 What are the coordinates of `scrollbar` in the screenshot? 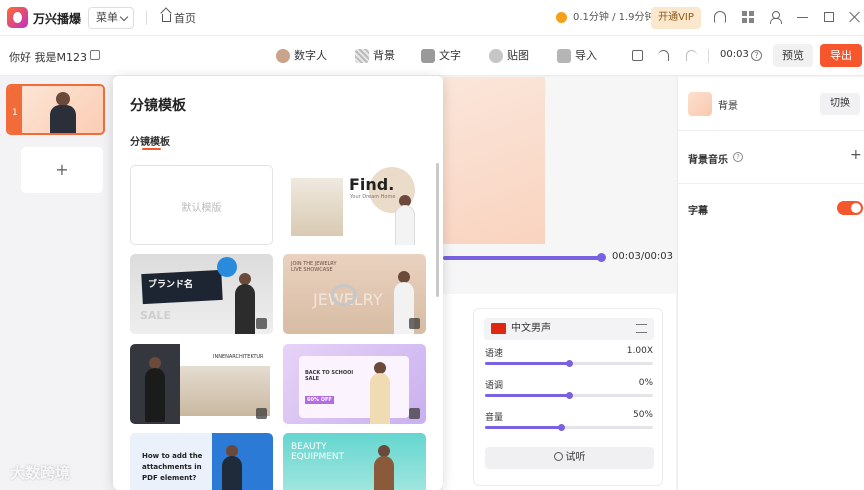 It's located at (437, 230).